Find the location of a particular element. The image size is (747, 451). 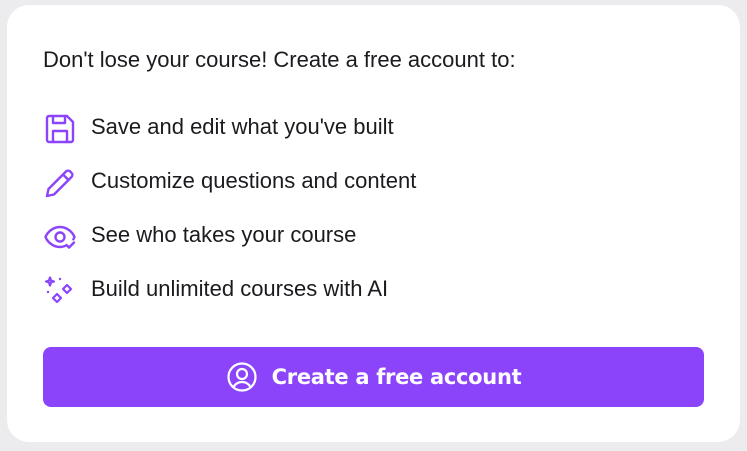

feature-label-save: Save and edit what you've built is located at coordinates (242, 126).